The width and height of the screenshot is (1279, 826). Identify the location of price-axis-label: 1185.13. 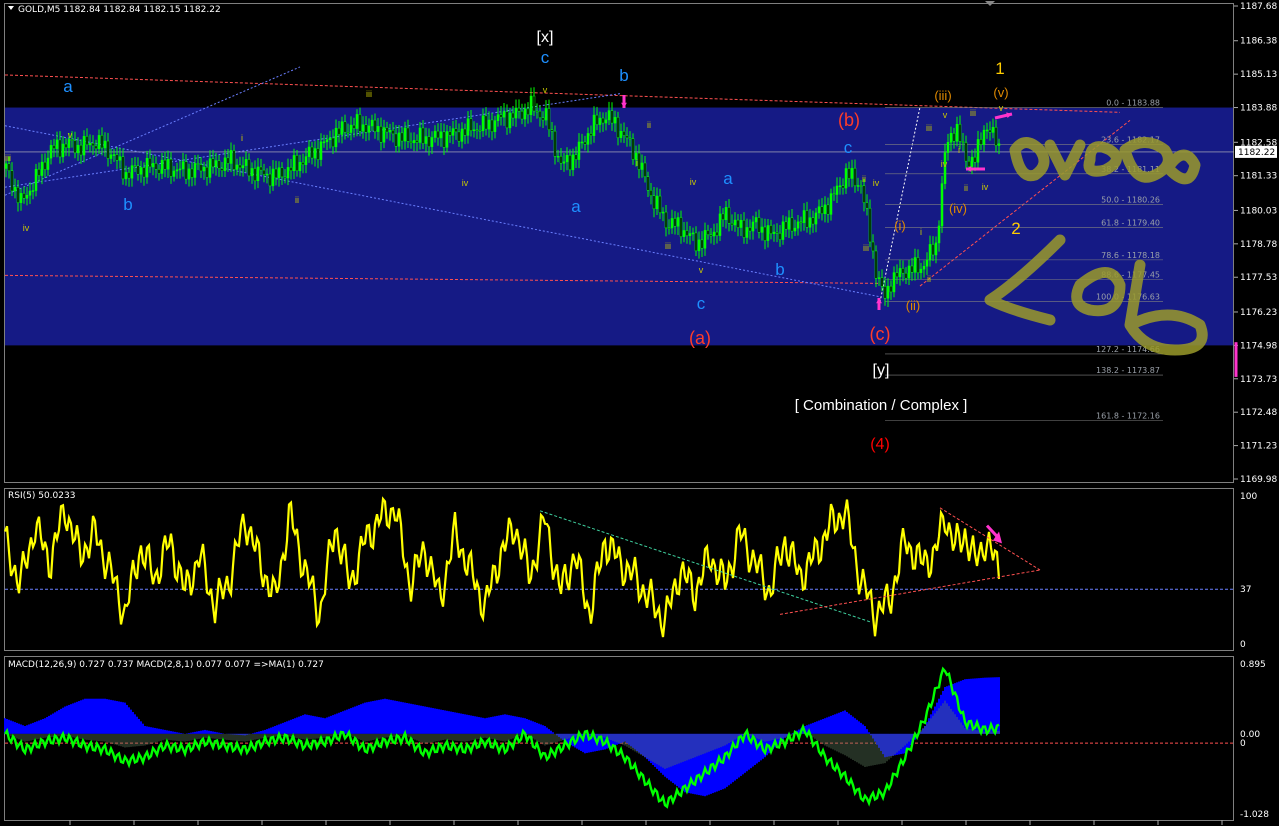
(1258, 75).